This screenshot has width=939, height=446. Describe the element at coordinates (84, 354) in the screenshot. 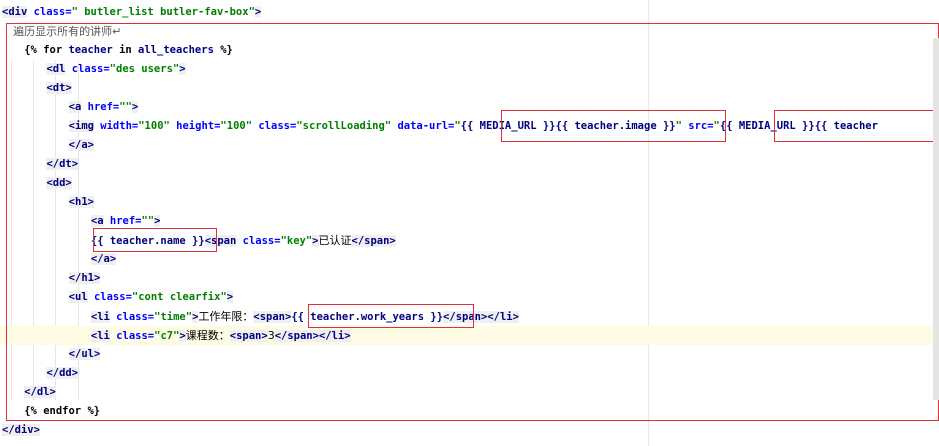

I see `code-token: </ul>` at that location.